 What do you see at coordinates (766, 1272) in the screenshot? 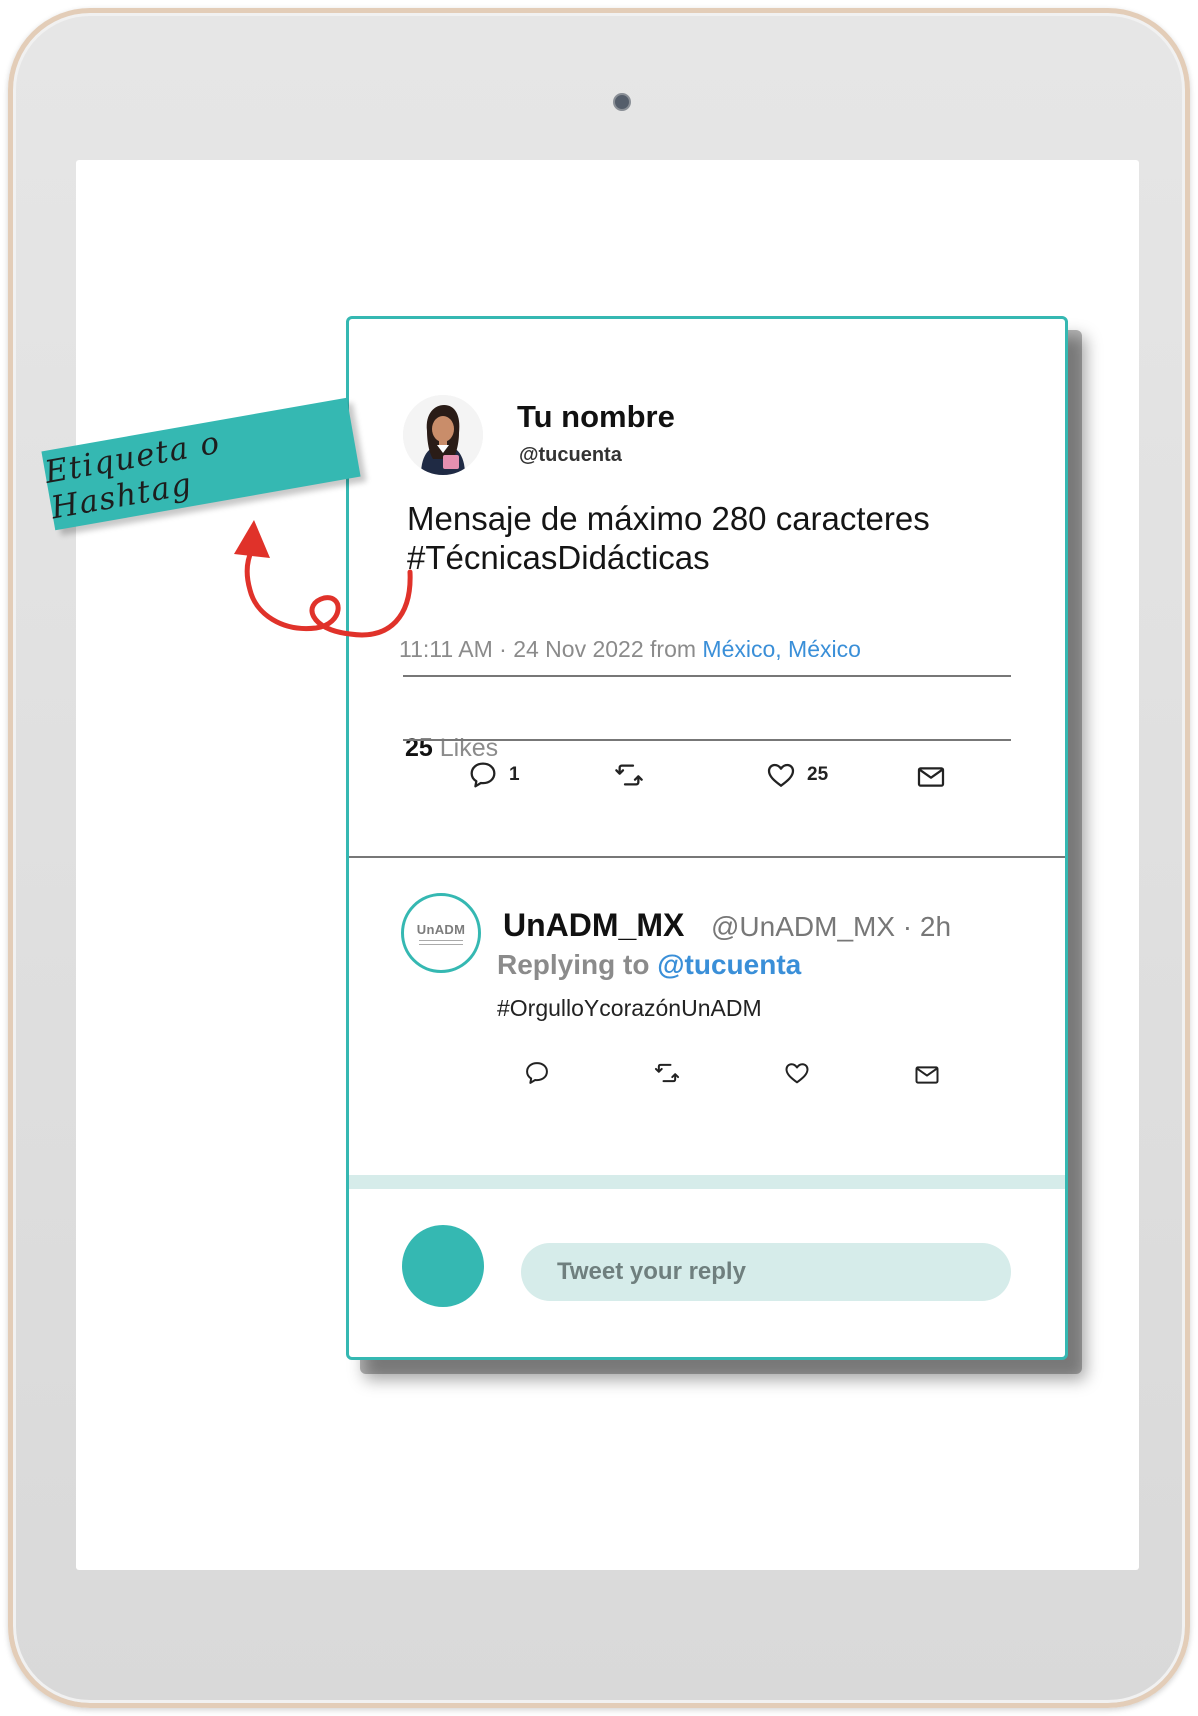
I see `reply-input` at bounding box center [766, 1272].